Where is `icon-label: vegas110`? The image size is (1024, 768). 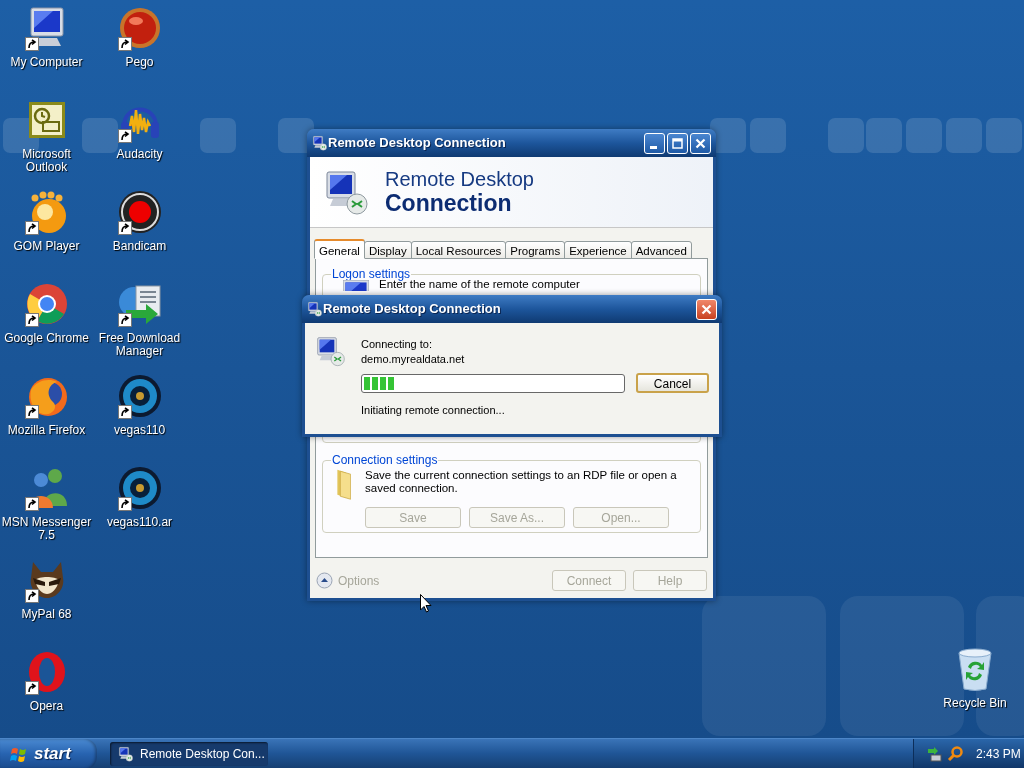
icon-label: vegas110 is located at coordinates (139, 430).